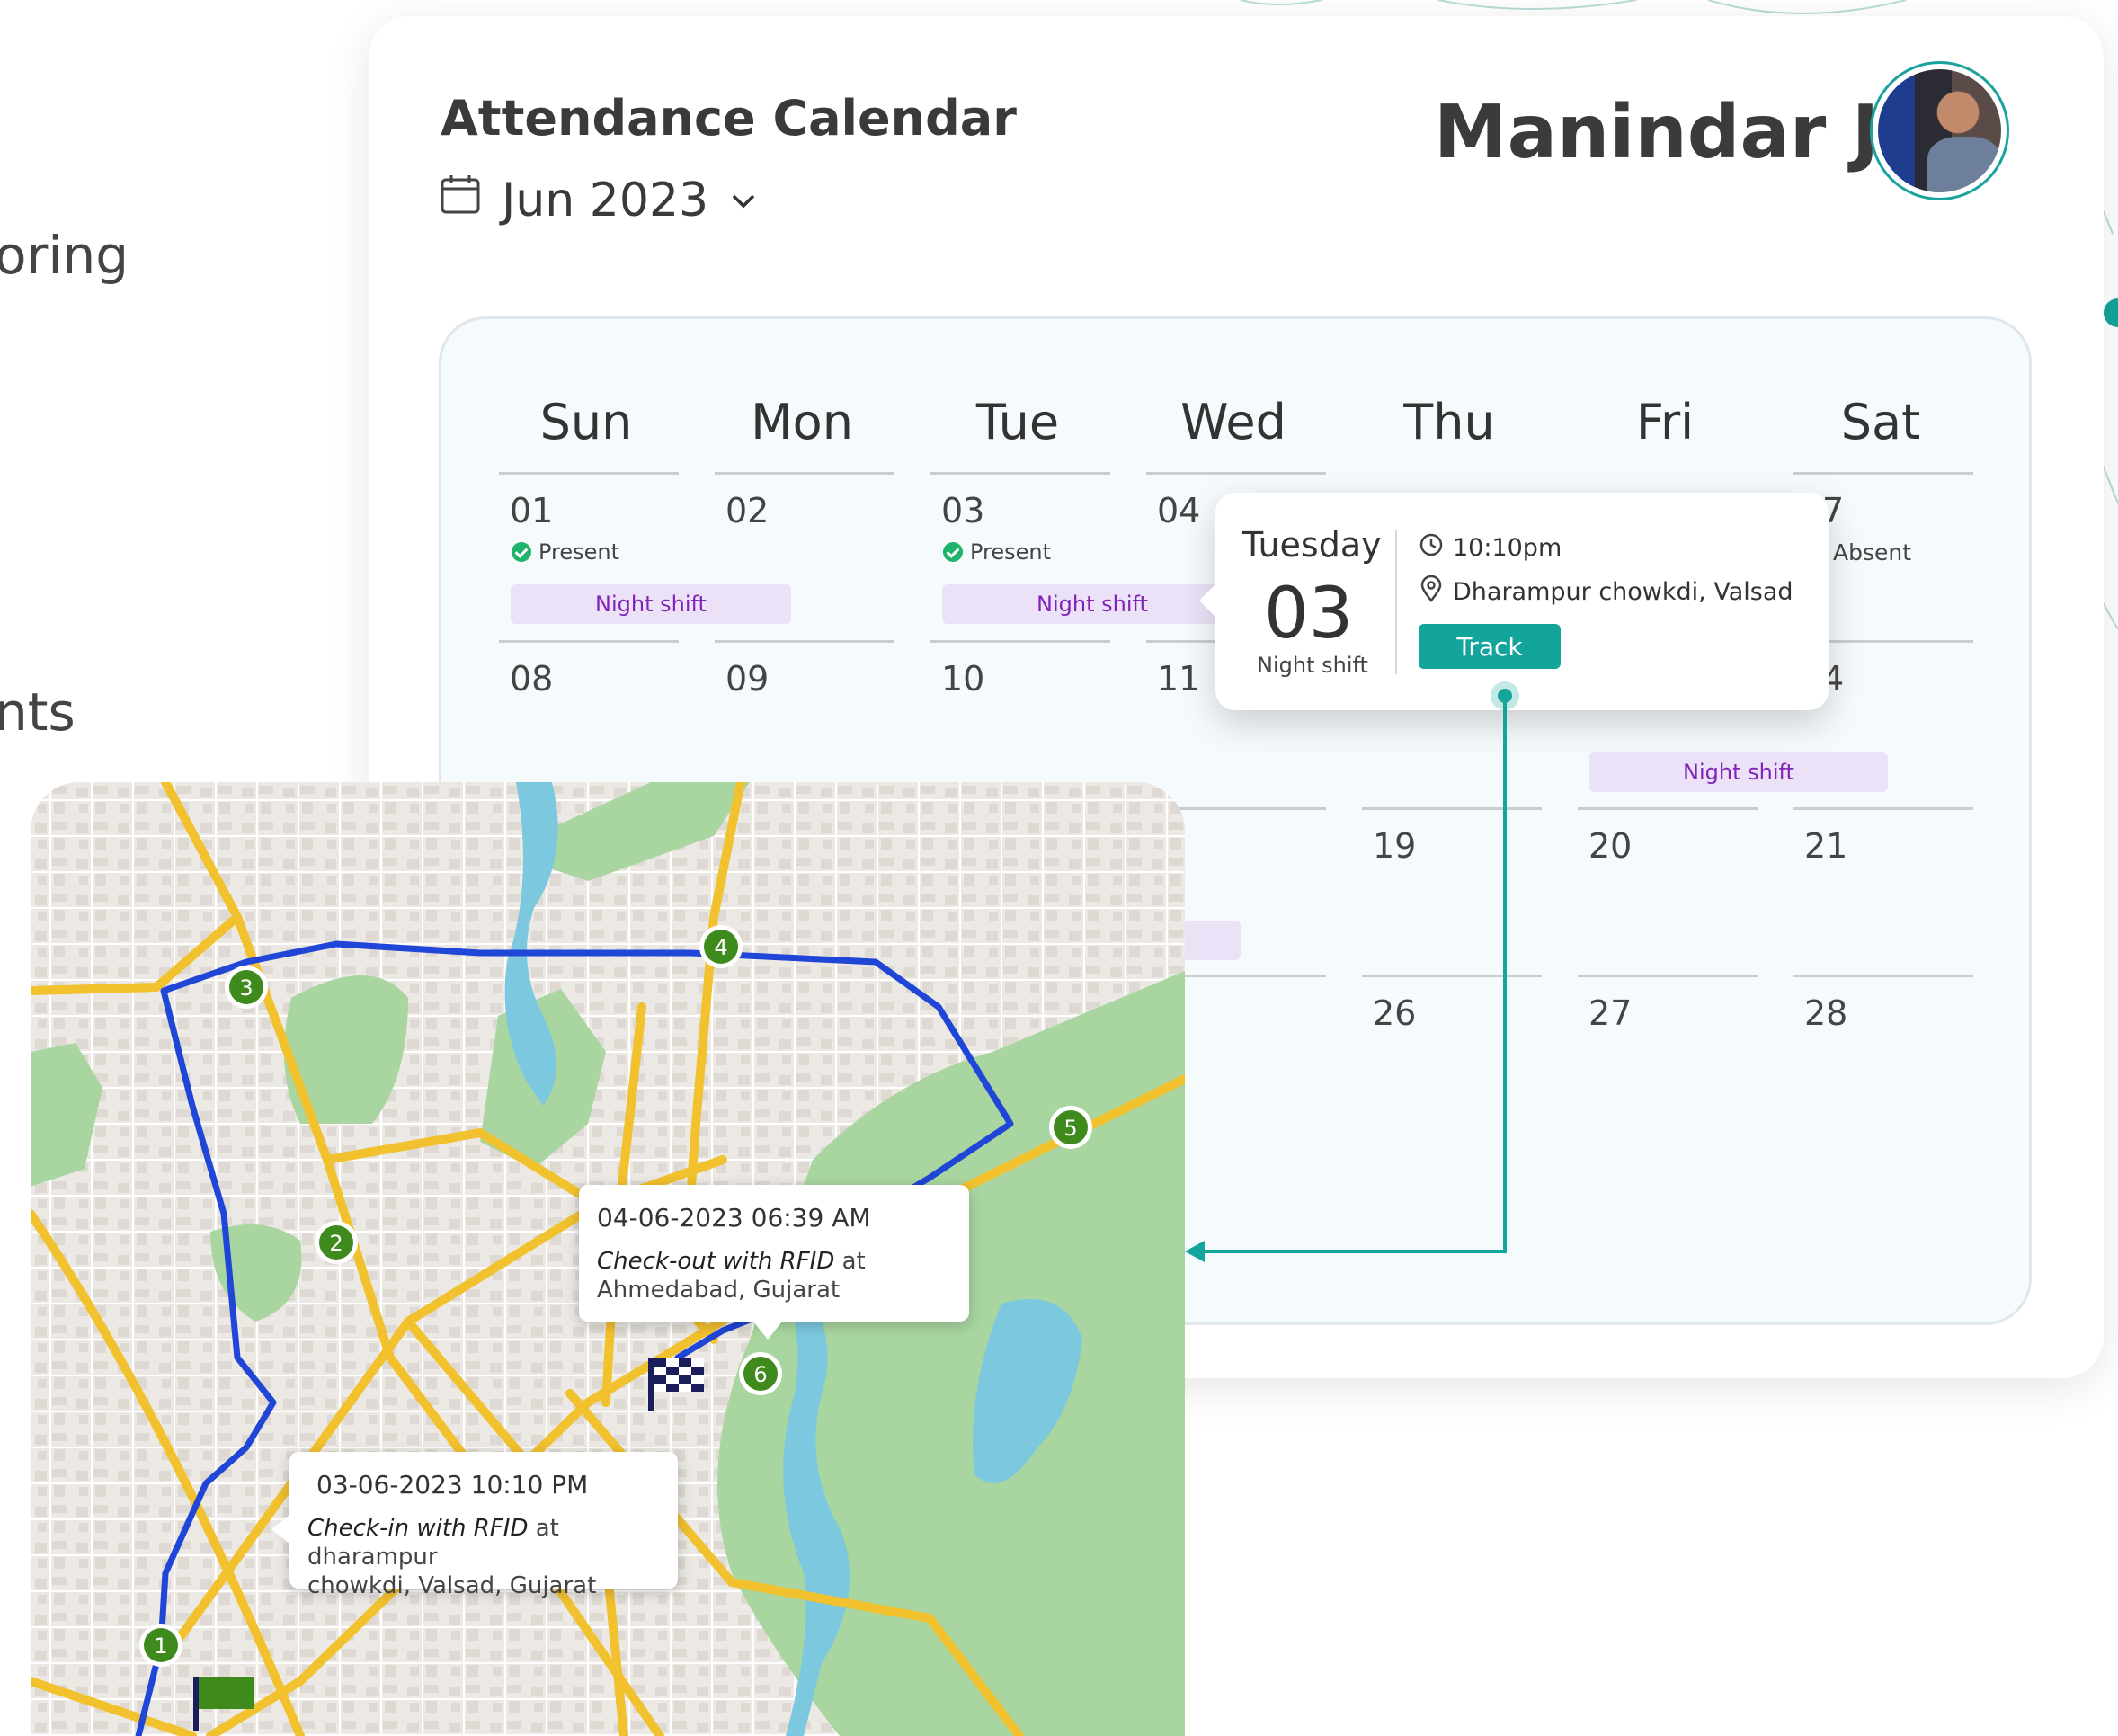  What do you see at coordinates (64, 255) in the screenshot?
I see `background-text-1: oring` at bounding box center [64, 255].